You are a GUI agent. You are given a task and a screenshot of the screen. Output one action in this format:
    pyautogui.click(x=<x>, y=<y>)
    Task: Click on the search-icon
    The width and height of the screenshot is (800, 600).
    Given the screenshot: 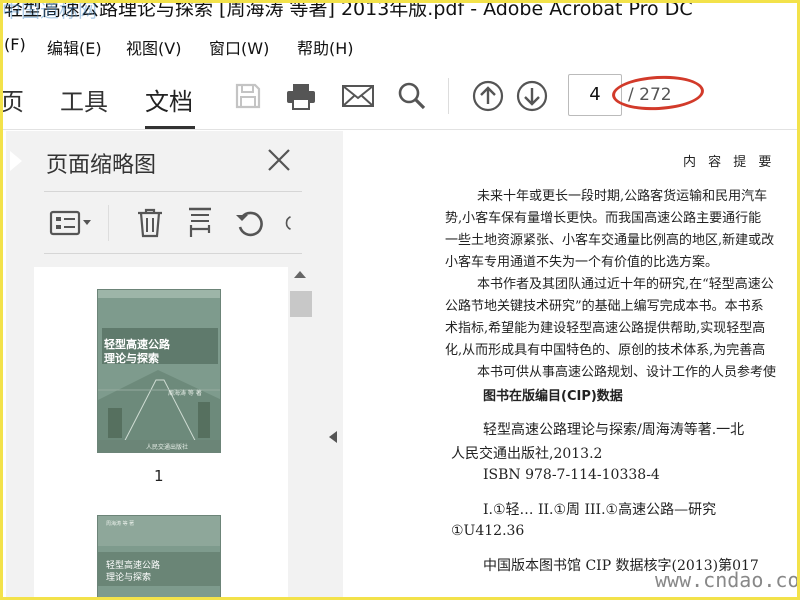 What is the action you would take?
    pyautogui.click(x=412, y=96)
    